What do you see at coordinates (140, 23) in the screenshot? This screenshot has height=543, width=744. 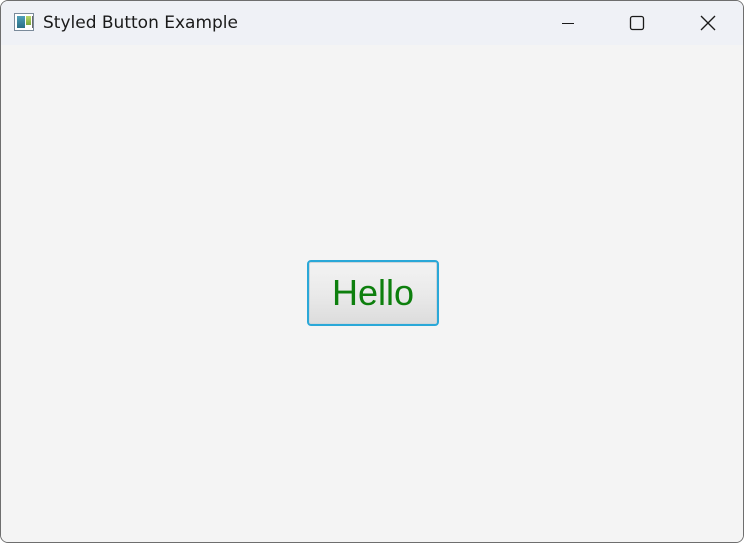 I see `window-title: Styled Button Example` at bounding box center [140, 23].